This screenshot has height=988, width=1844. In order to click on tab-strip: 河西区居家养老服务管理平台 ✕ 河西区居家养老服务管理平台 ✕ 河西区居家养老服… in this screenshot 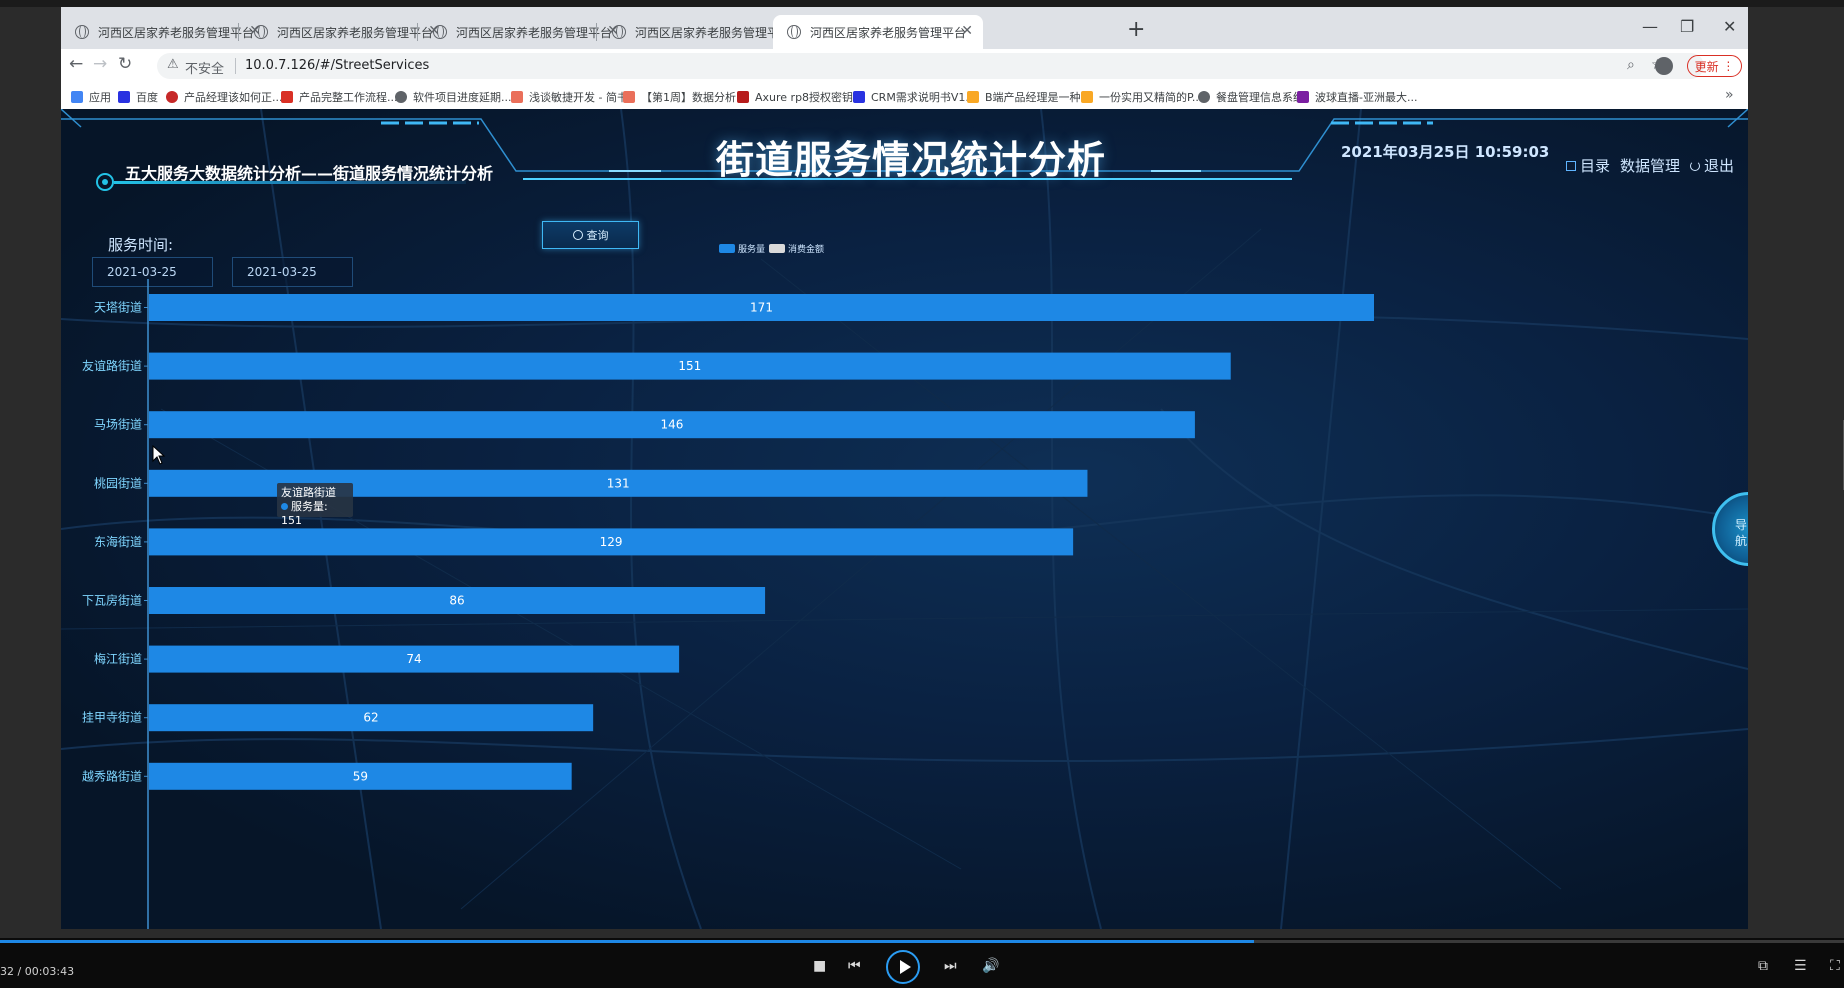, I will do `click(904, 28)`.